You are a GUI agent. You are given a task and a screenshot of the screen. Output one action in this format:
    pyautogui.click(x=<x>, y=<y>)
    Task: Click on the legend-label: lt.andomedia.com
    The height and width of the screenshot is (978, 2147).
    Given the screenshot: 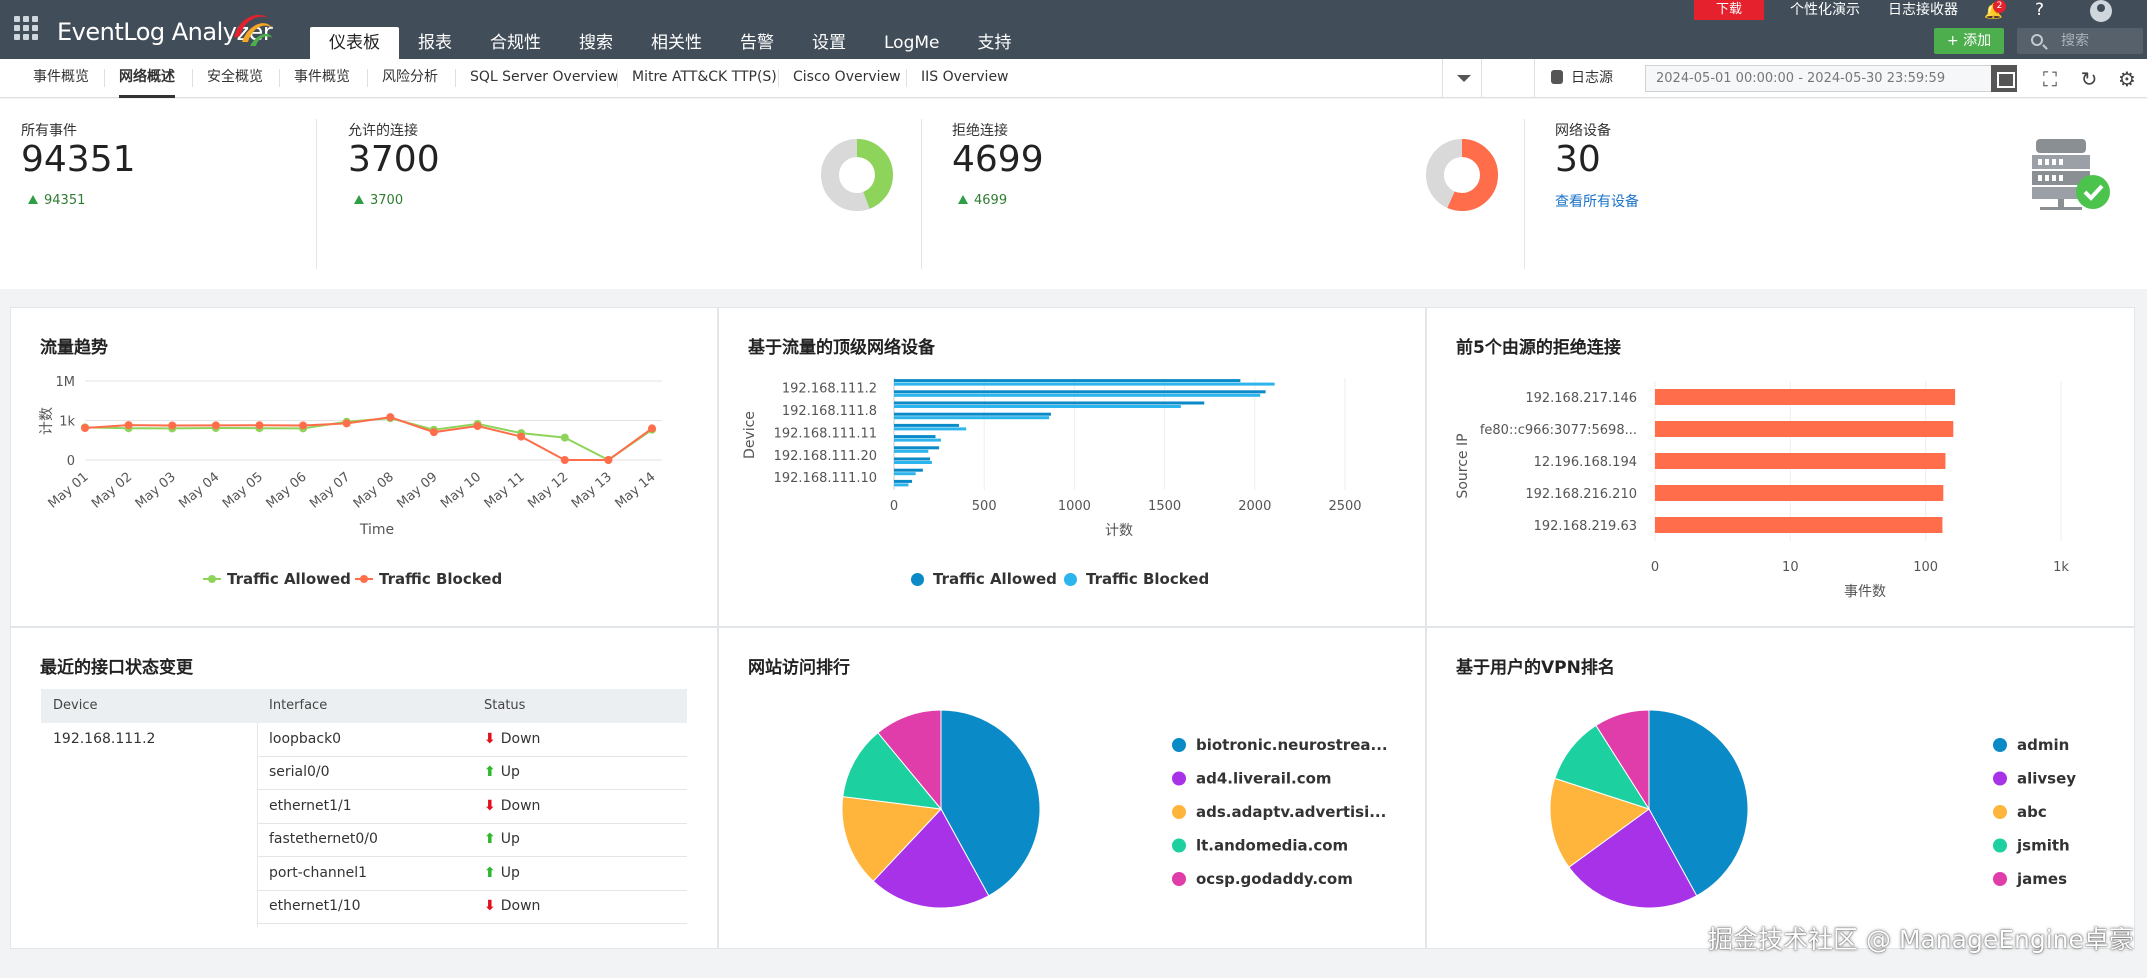 What is the action you would take?
    pyautogui.click(x=1272, y=846)
    